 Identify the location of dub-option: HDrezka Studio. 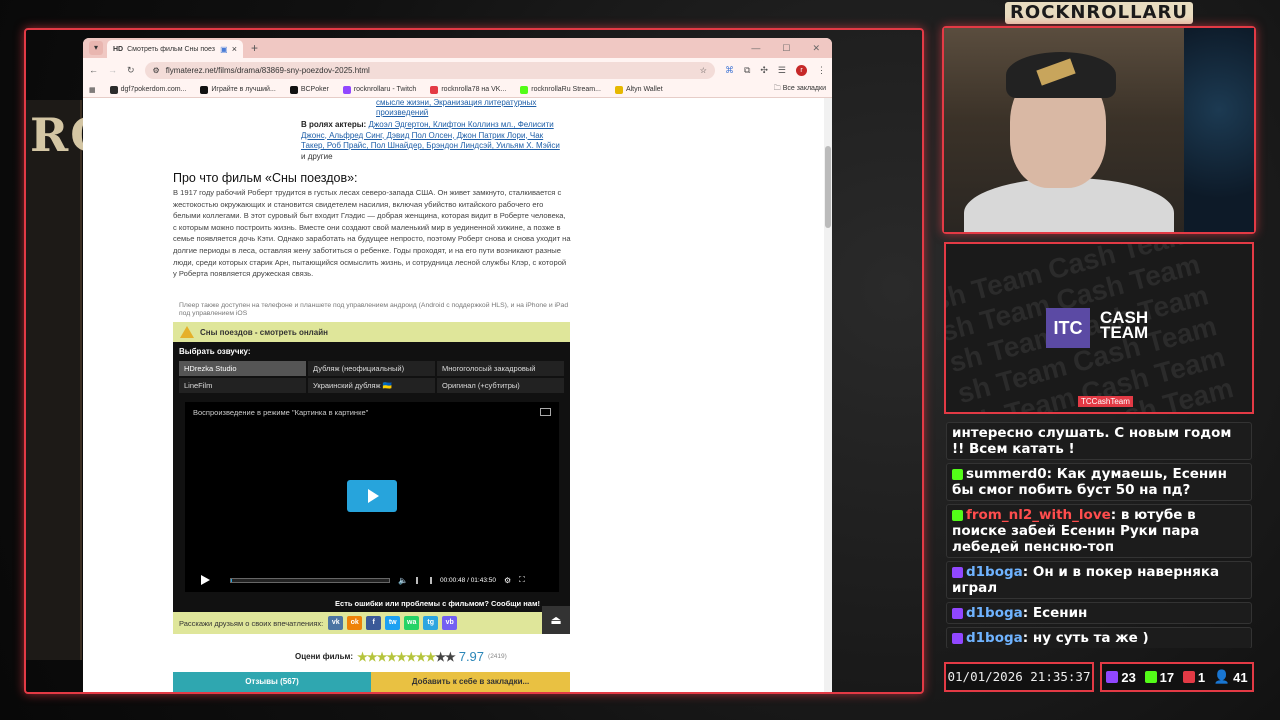
(242, 368).